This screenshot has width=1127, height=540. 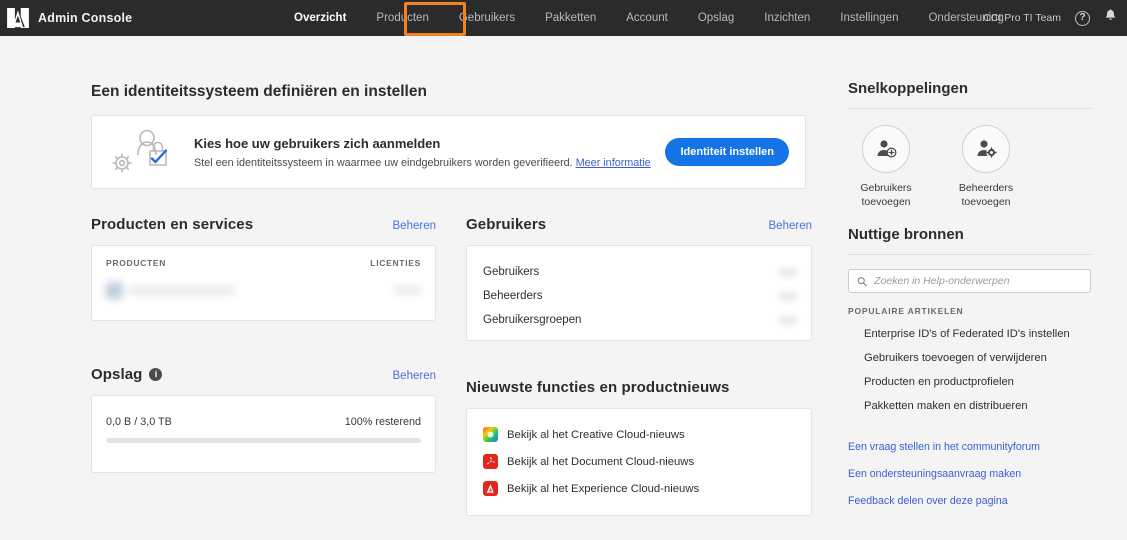 I want to click on identiteit-instellen-button: Identiteit instellen, so click(x=727, y=152).